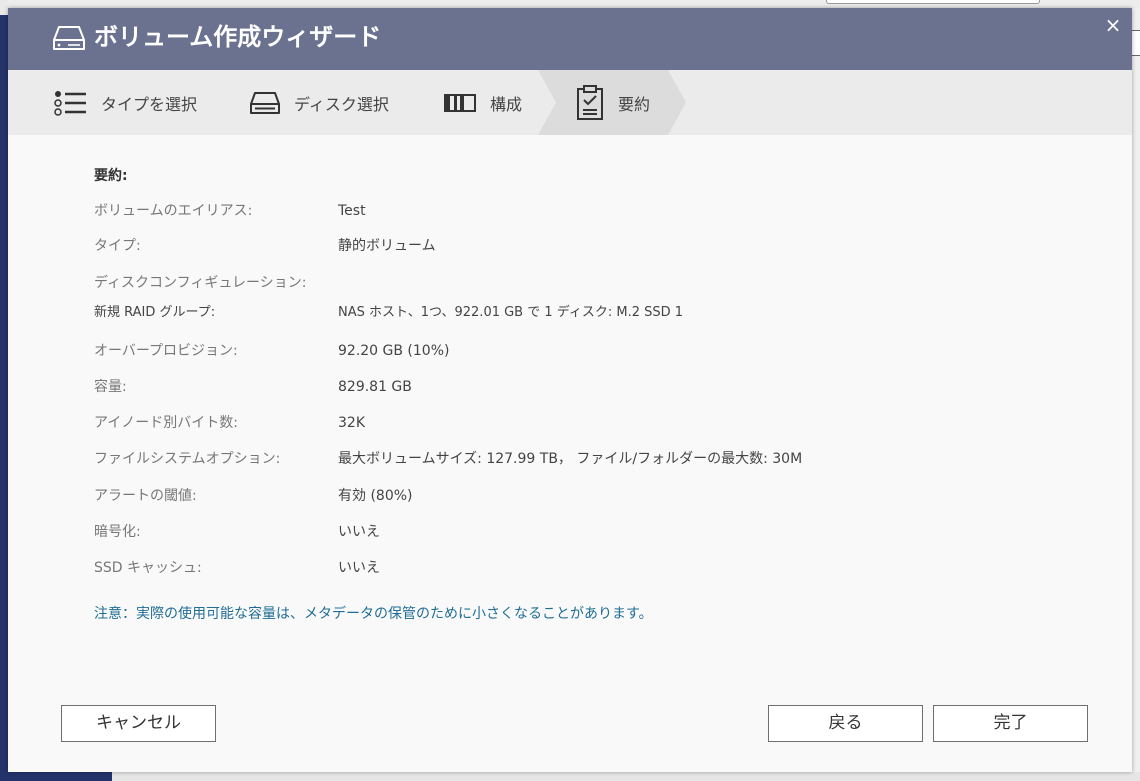 This screenshot has height=781, width=1140. What do you see at coordinates (506, 104) in the screenshot?
I see `step-label: 構成` at bounding box center [506, 104].